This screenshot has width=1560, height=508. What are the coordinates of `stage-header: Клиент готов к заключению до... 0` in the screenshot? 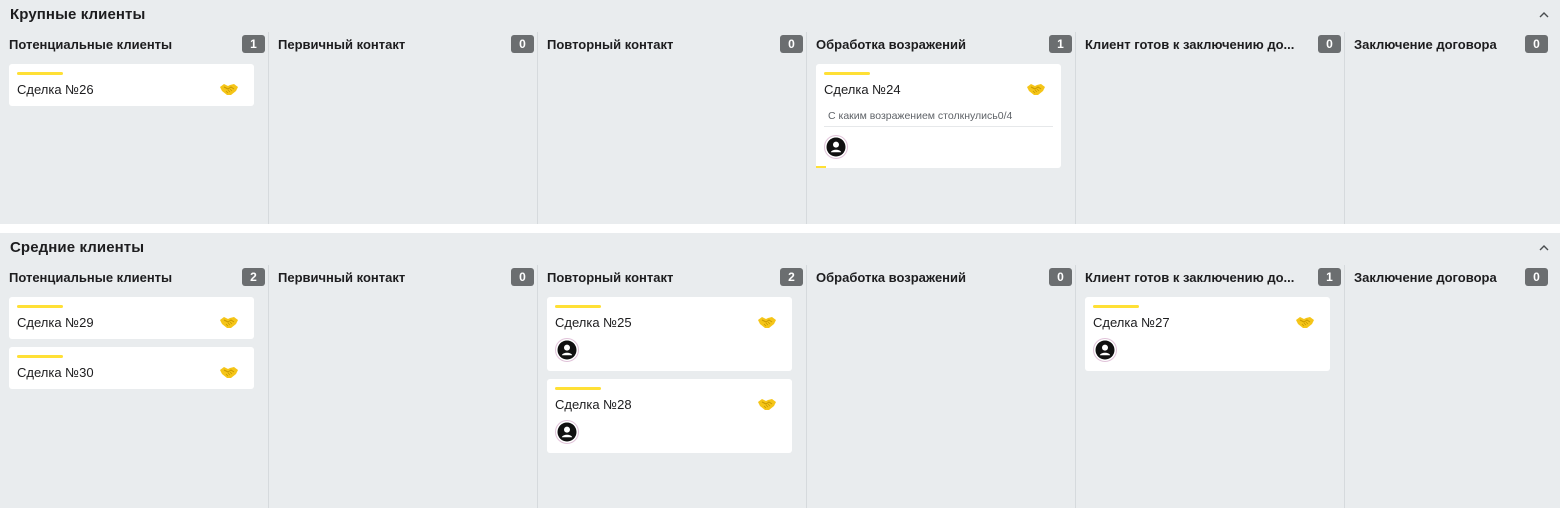 It's located at (1213, 44).